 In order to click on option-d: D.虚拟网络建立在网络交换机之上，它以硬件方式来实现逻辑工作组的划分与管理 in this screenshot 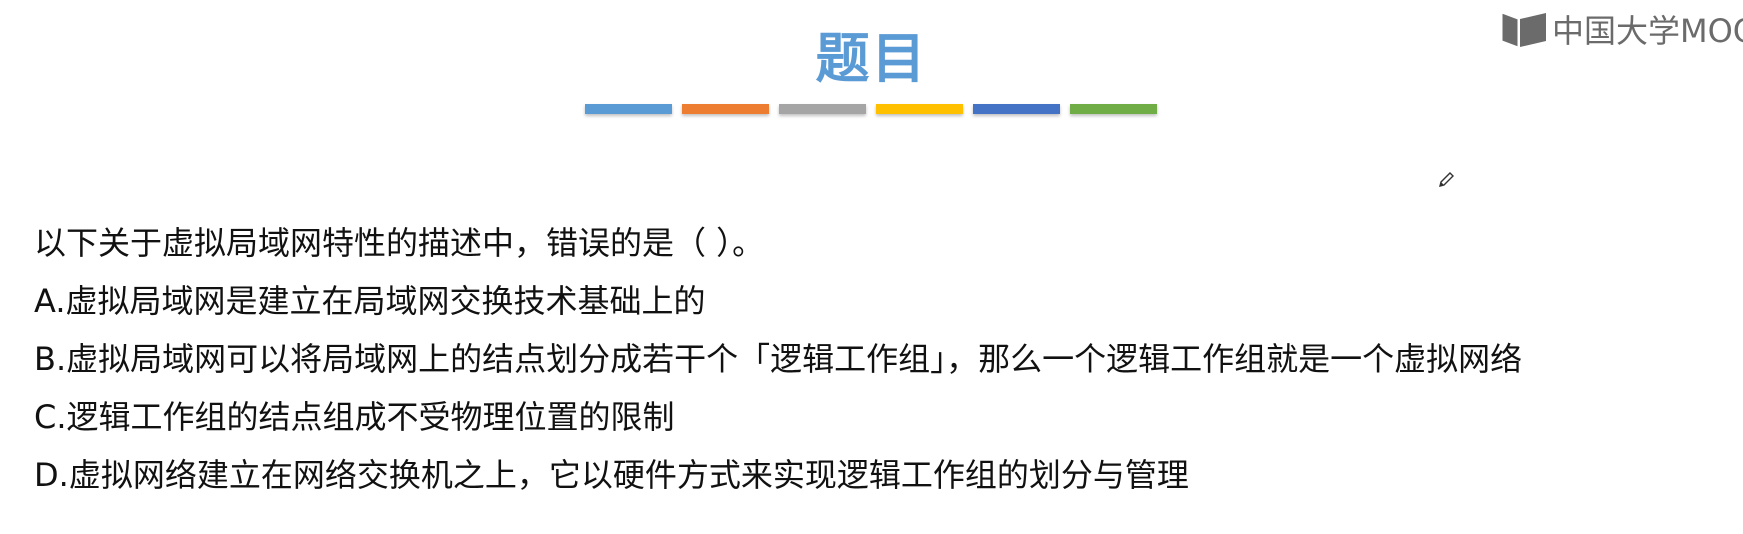, I will do `click(611, 475)`.